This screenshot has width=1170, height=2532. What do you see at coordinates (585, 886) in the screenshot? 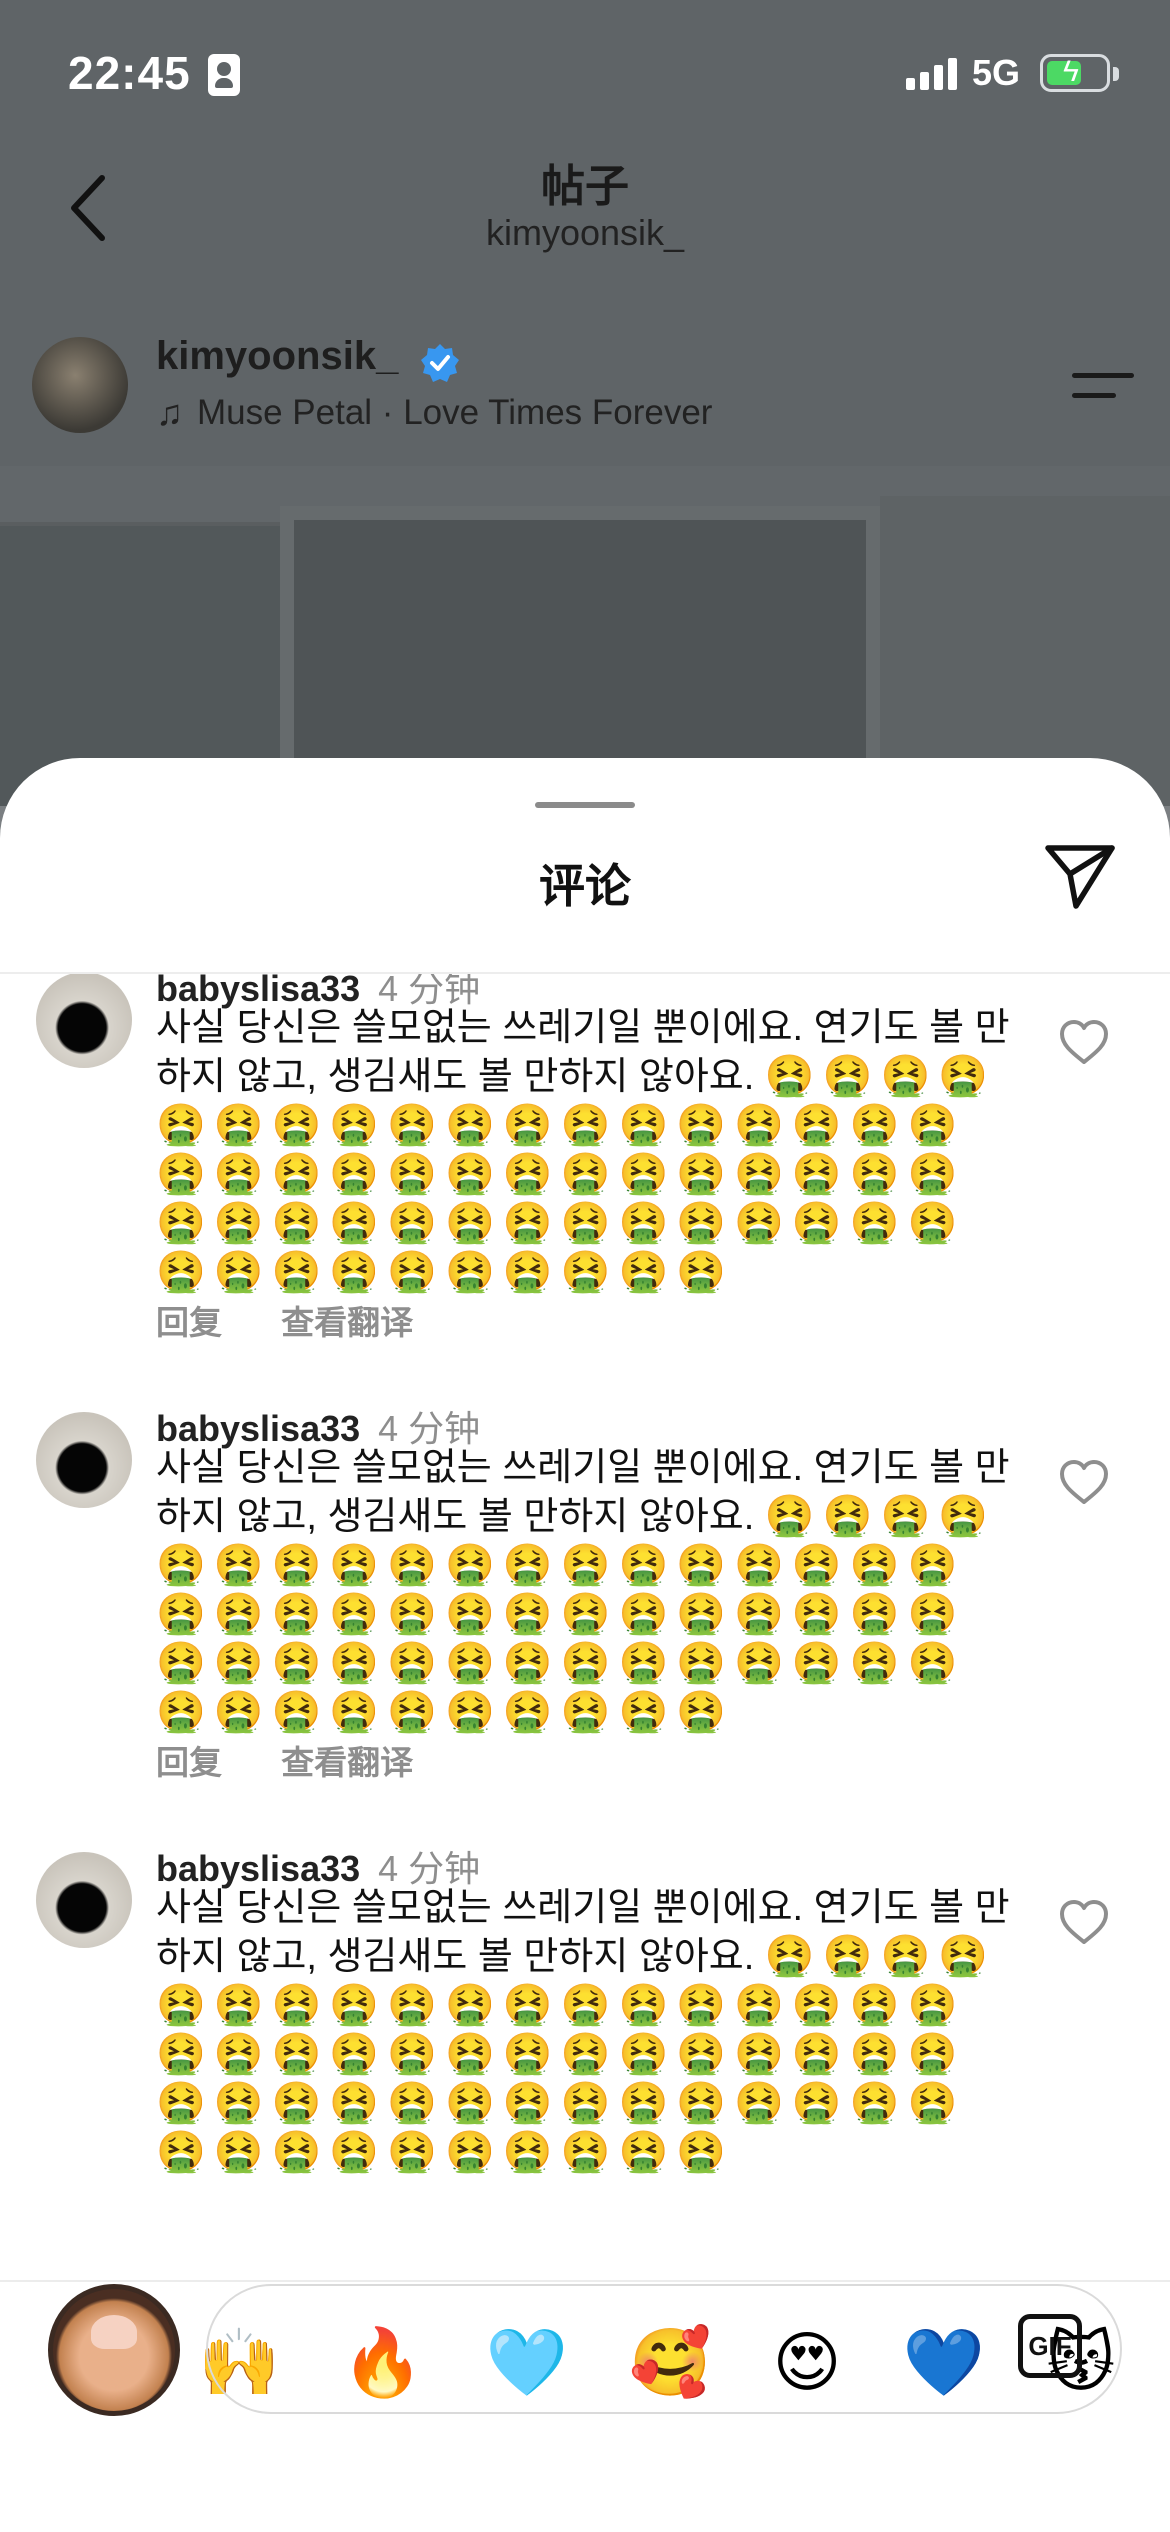
I see `sheet-title: 评论` at bounding box center [585, 886].